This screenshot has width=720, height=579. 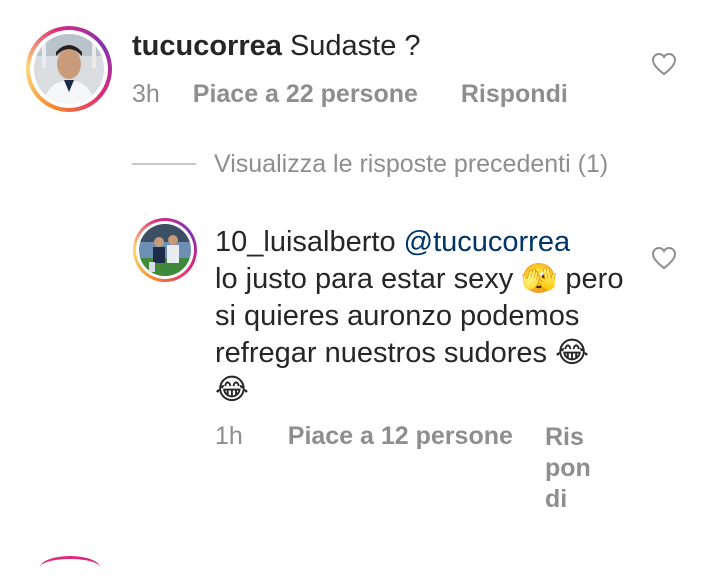 I want to click on reply-time: 1h, so click(x=229, y=436).